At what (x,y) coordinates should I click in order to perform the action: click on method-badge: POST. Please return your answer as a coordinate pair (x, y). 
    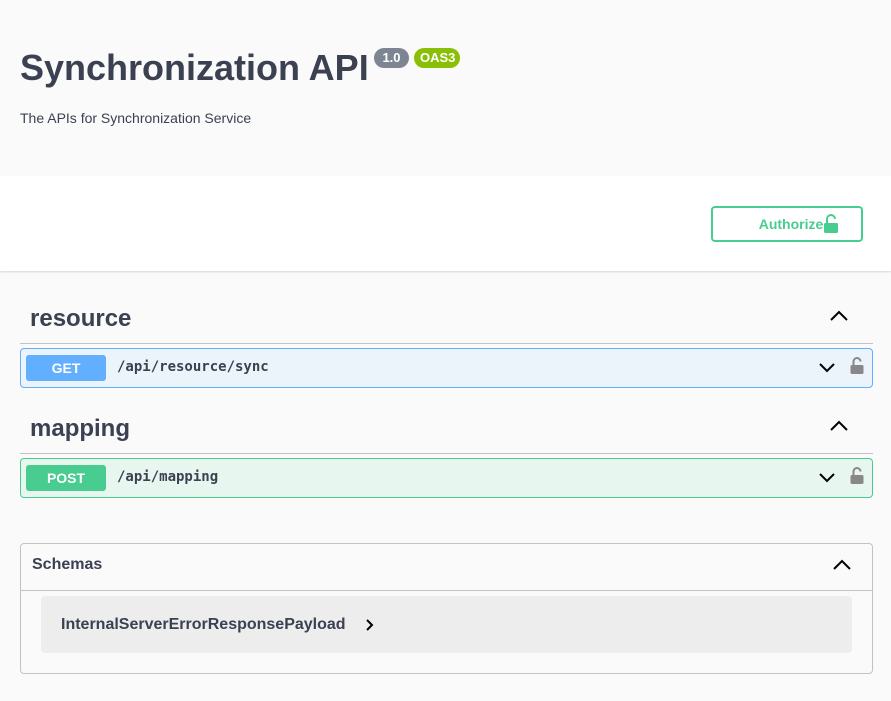
    Looking at the image, I should click on (66, 478).